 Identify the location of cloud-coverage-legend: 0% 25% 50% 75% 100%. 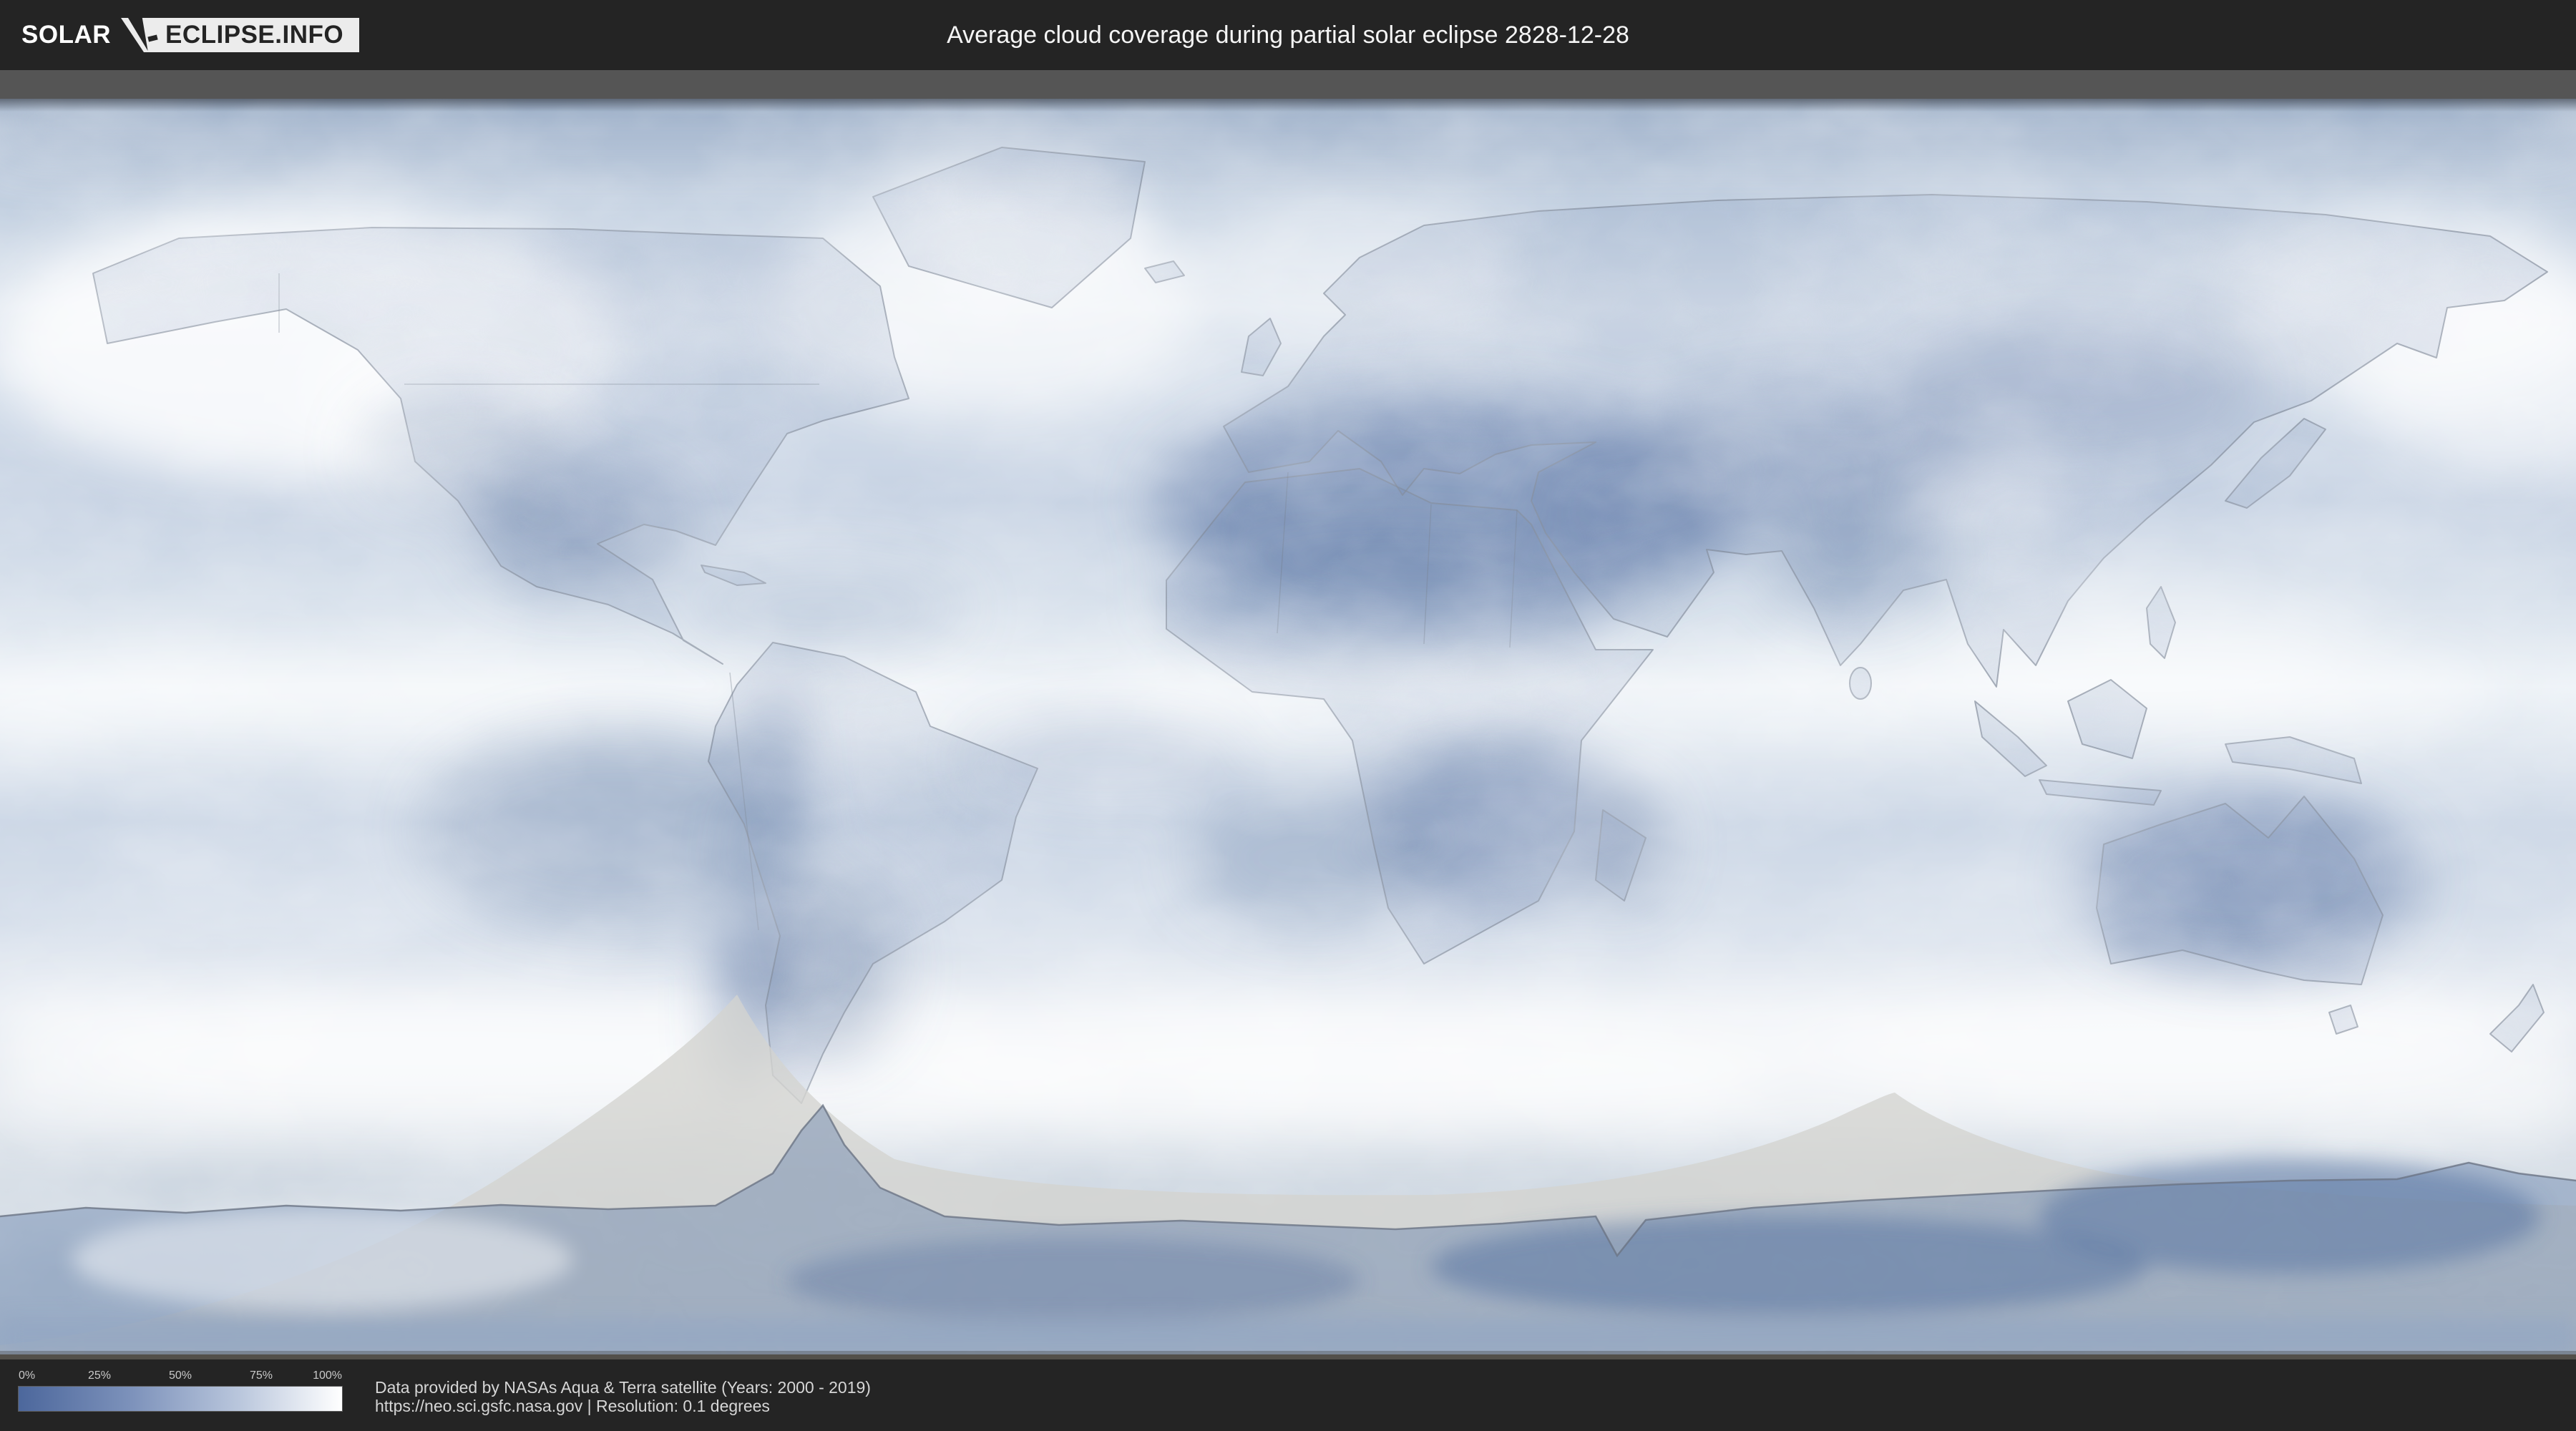
(180, 1390).